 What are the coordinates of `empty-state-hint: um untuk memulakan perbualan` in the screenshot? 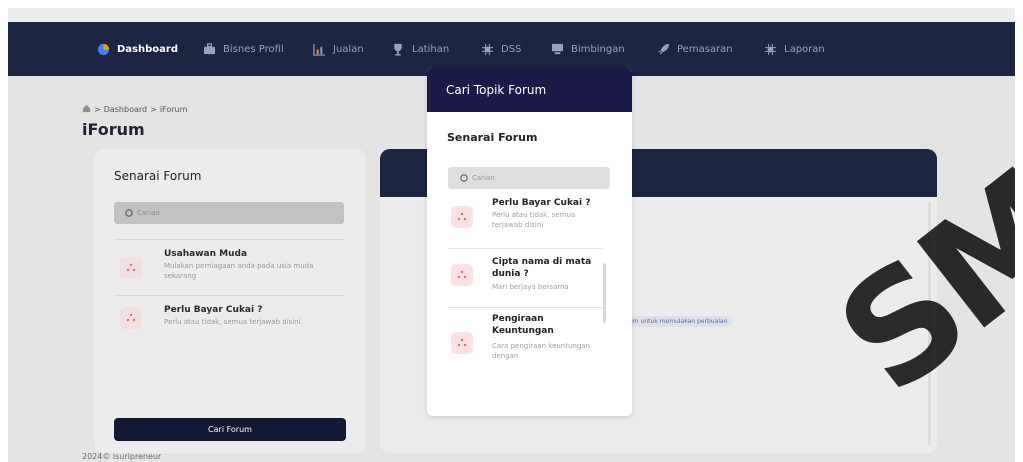 It's located at (678, 321).